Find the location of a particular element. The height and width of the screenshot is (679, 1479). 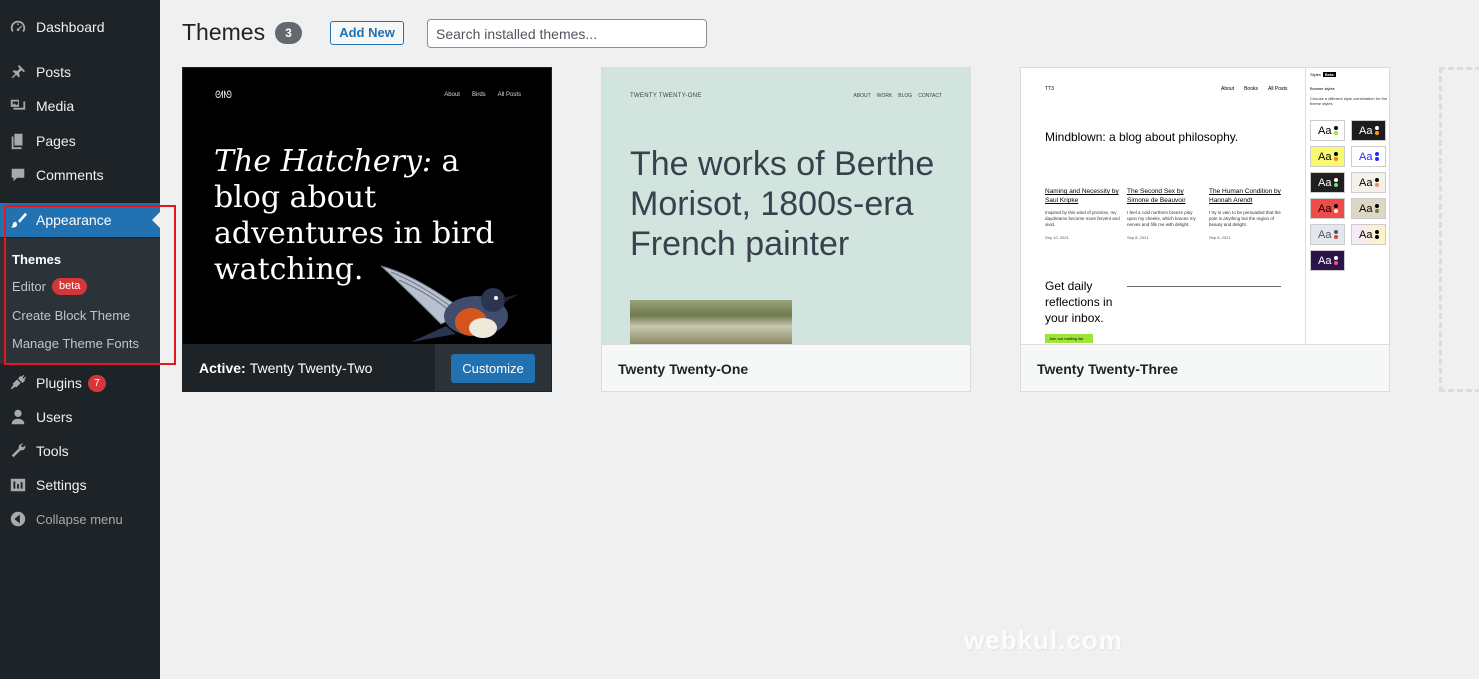

theme-name: Twenty Twenty-Two is located at coordinates (311, 368).